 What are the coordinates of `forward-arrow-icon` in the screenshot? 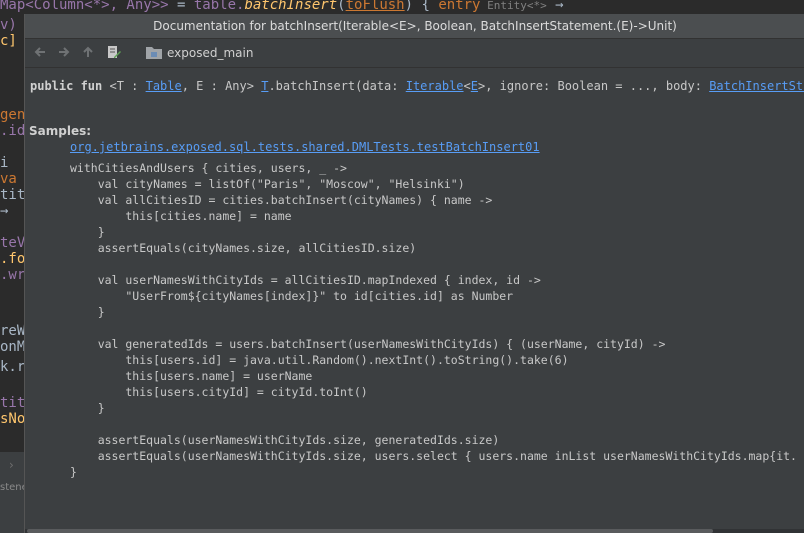 It's located at (64, 52).